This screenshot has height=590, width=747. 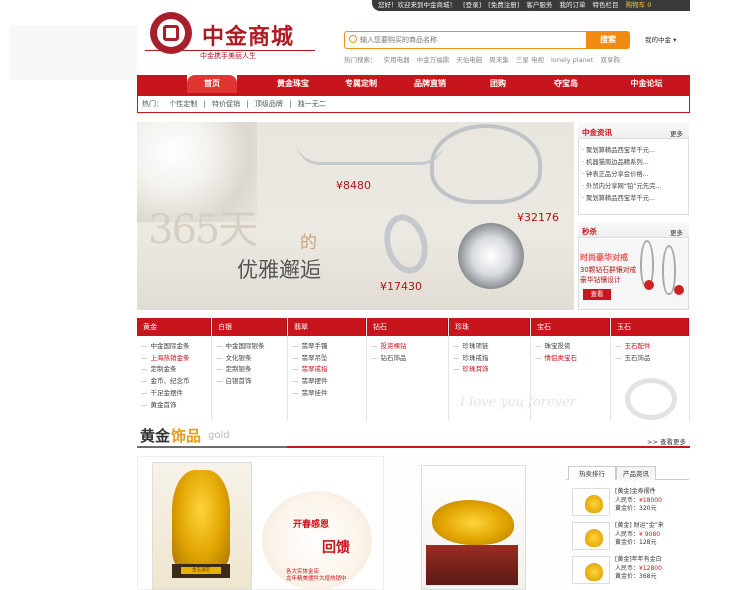 What do you see at coordinates (312, 104) in the screenshot?
I see `quick-link: 独一无二` at bounding box center [312, 104].